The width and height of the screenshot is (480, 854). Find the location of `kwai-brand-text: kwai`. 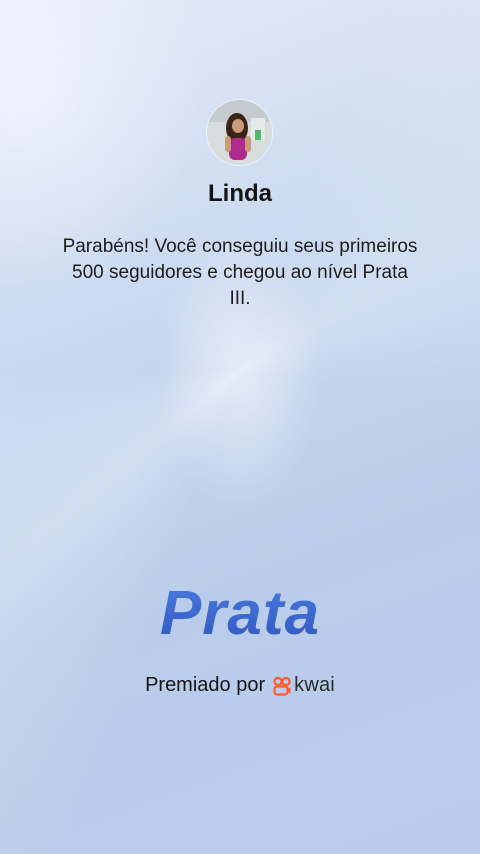

kwai-brand-text: kwai is located at coordinates (314, 685).